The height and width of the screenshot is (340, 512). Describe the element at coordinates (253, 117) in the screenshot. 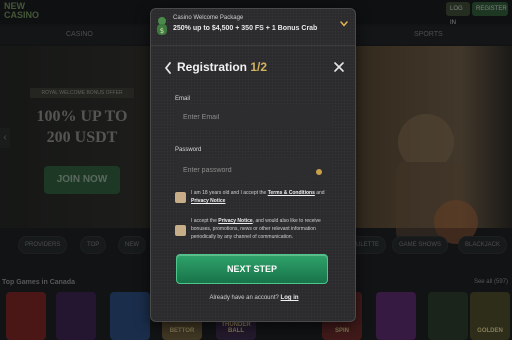

I see `email-field` at that location.